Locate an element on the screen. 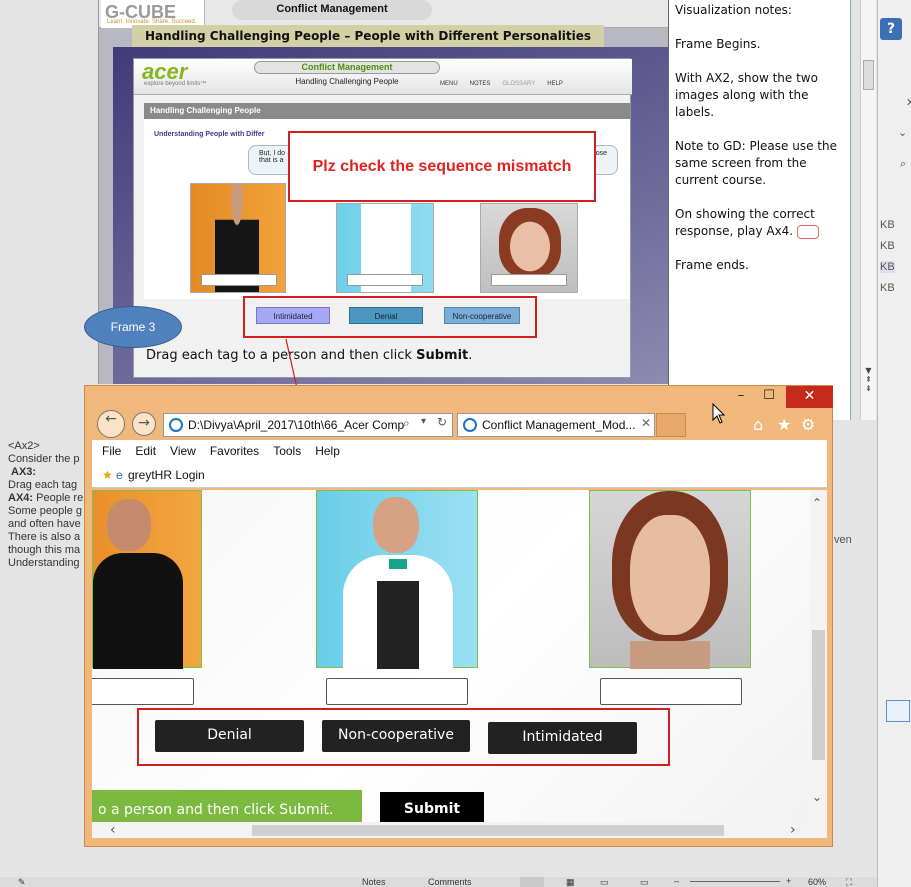 The height and width of the screenshot is (887, 911). favorites-star-icon: ★ is located at coordinates (107, 475).